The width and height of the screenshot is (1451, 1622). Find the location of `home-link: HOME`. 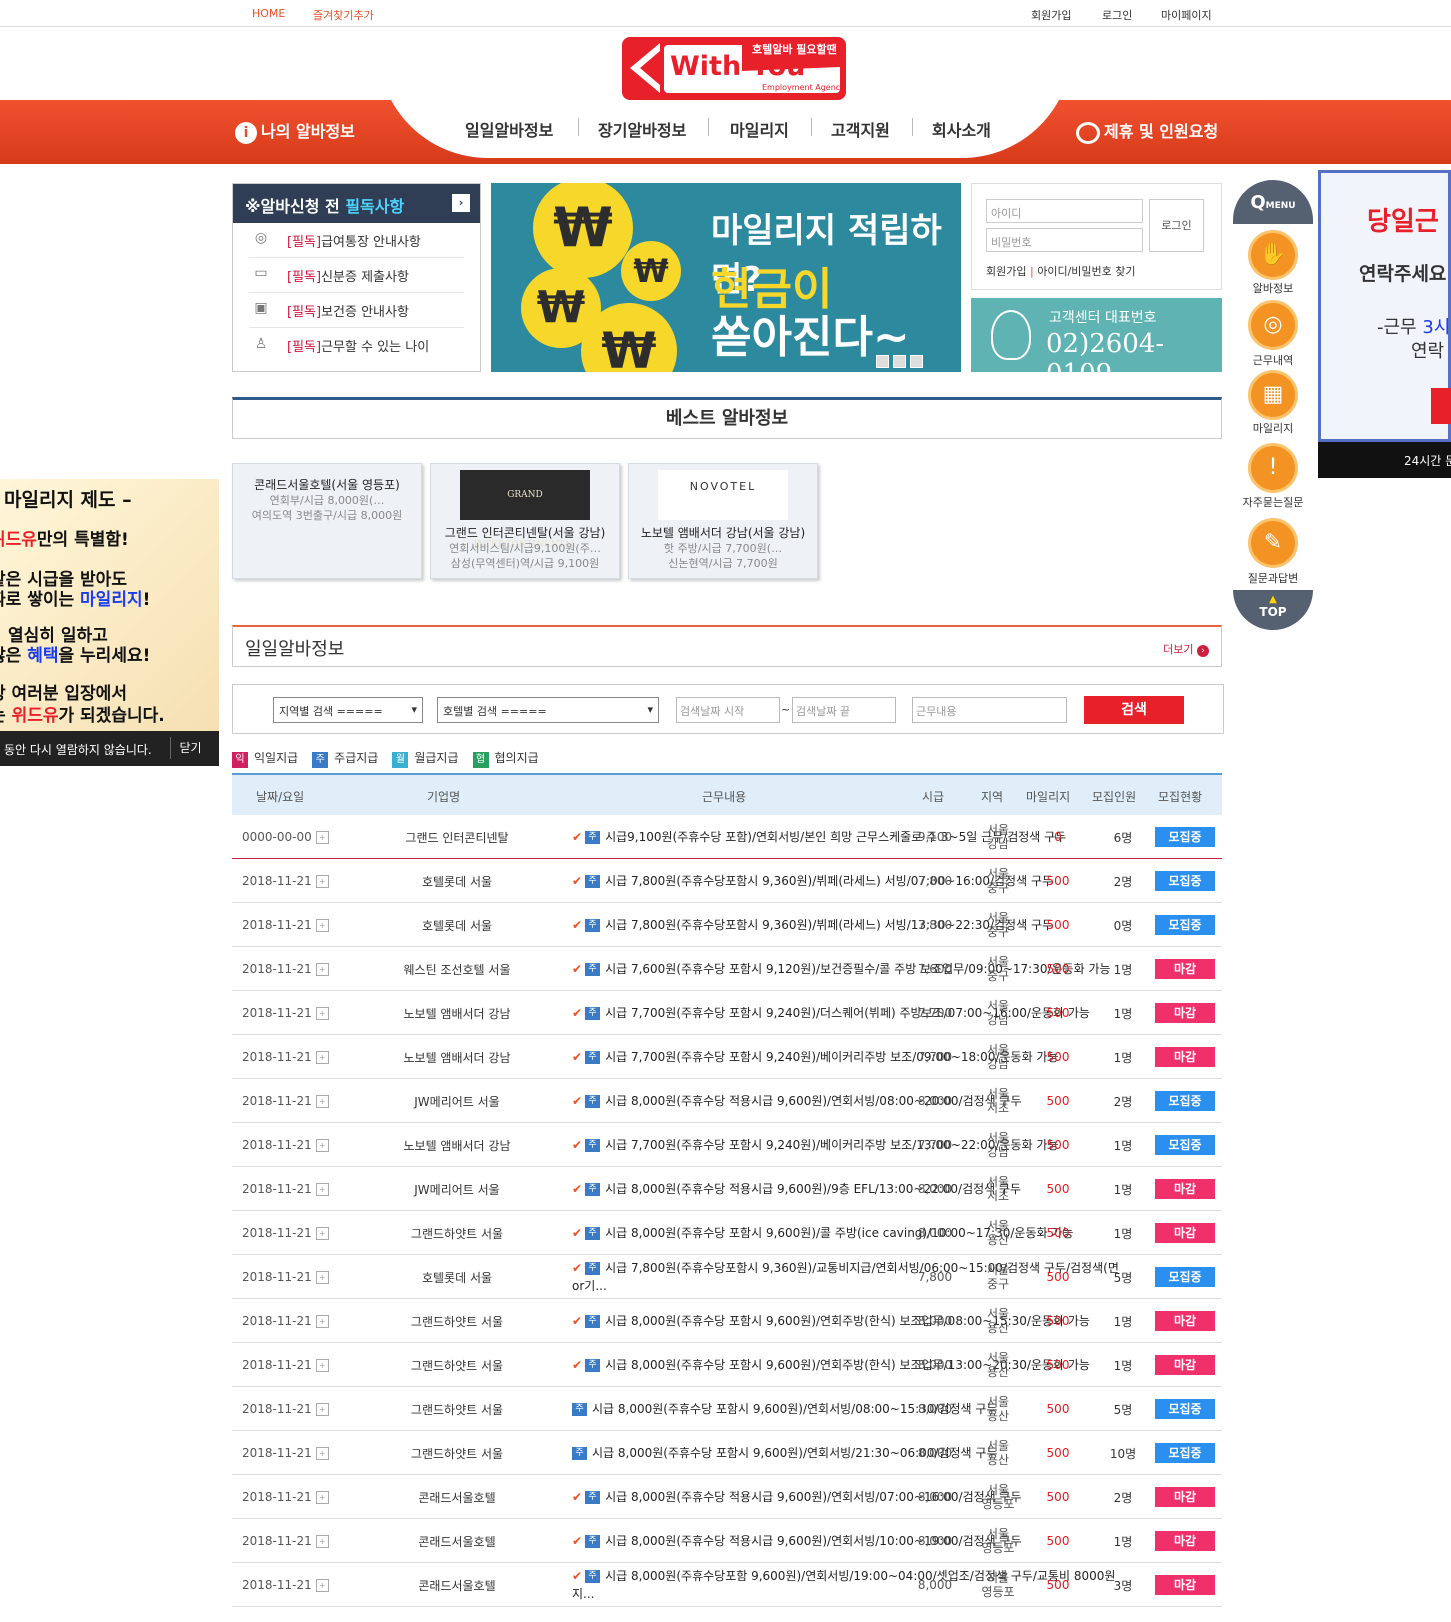

home-link: HOME is located at coordinates (268, 13).